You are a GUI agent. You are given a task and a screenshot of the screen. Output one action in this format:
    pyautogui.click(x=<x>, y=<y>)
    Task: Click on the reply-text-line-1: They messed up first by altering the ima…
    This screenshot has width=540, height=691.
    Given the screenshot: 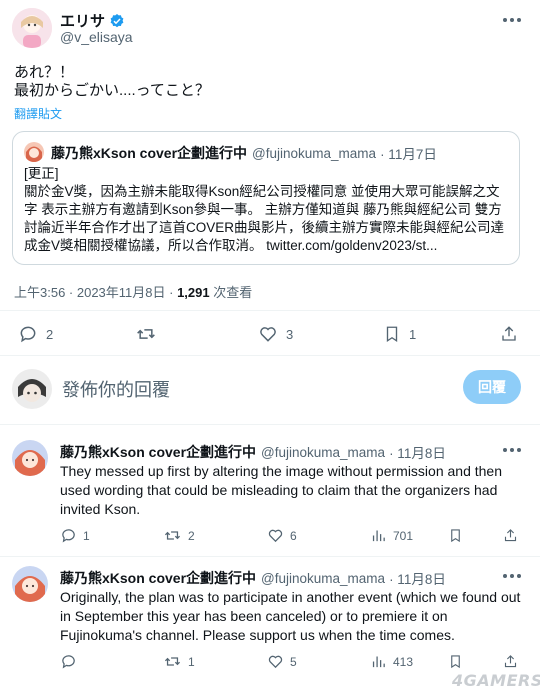 What is the action you would take?
    pyautogui.click(x=281, y=471)
    